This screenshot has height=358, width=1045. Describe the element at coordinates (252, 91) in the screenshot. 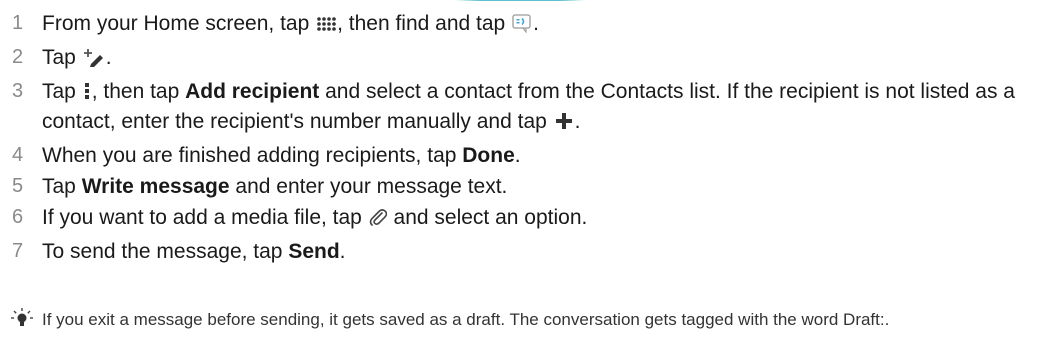

I see `ui-label-add-recipient: Add recipient` at that location.